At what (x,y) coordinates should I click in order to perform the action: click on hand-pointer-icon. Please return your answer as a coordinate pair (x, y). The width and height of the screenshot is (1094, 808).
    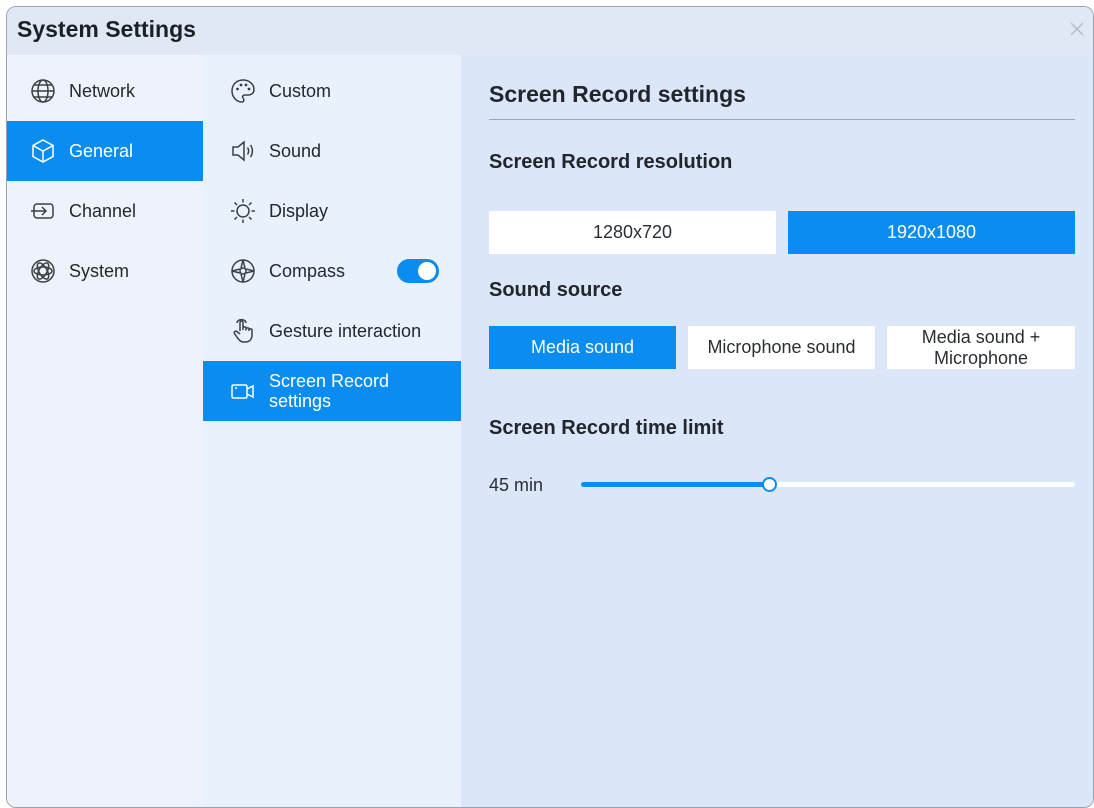
    Looking at the image, I should click on (243, 331).